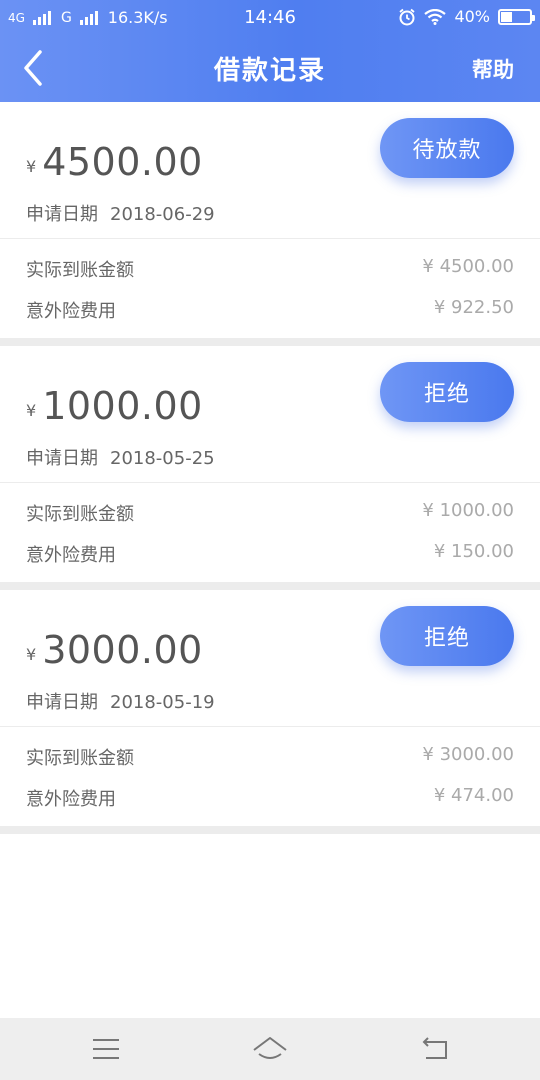  Describe the element at coordinates (473, 795) in the screenshot. I see `insurance-fee-value: ¥ 474.00` at that location.